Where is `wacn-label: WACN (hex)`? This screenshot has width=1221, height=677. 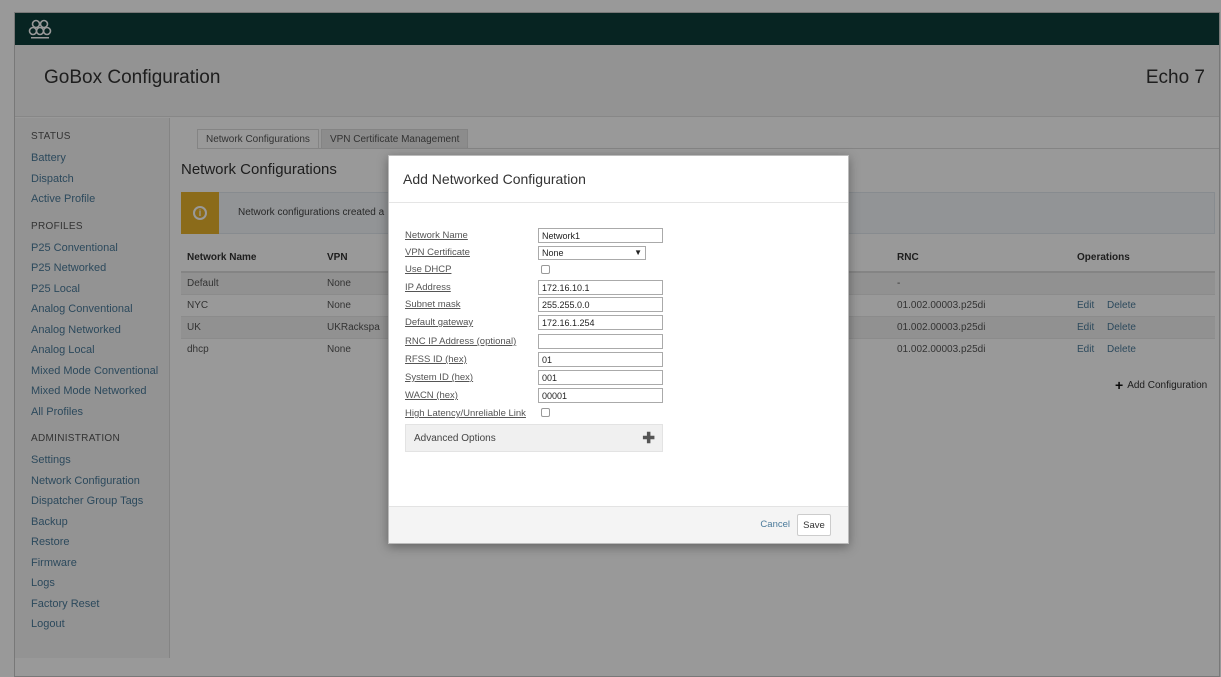 wacn-label: WACN (hex) is located at coordinates (431, 395).